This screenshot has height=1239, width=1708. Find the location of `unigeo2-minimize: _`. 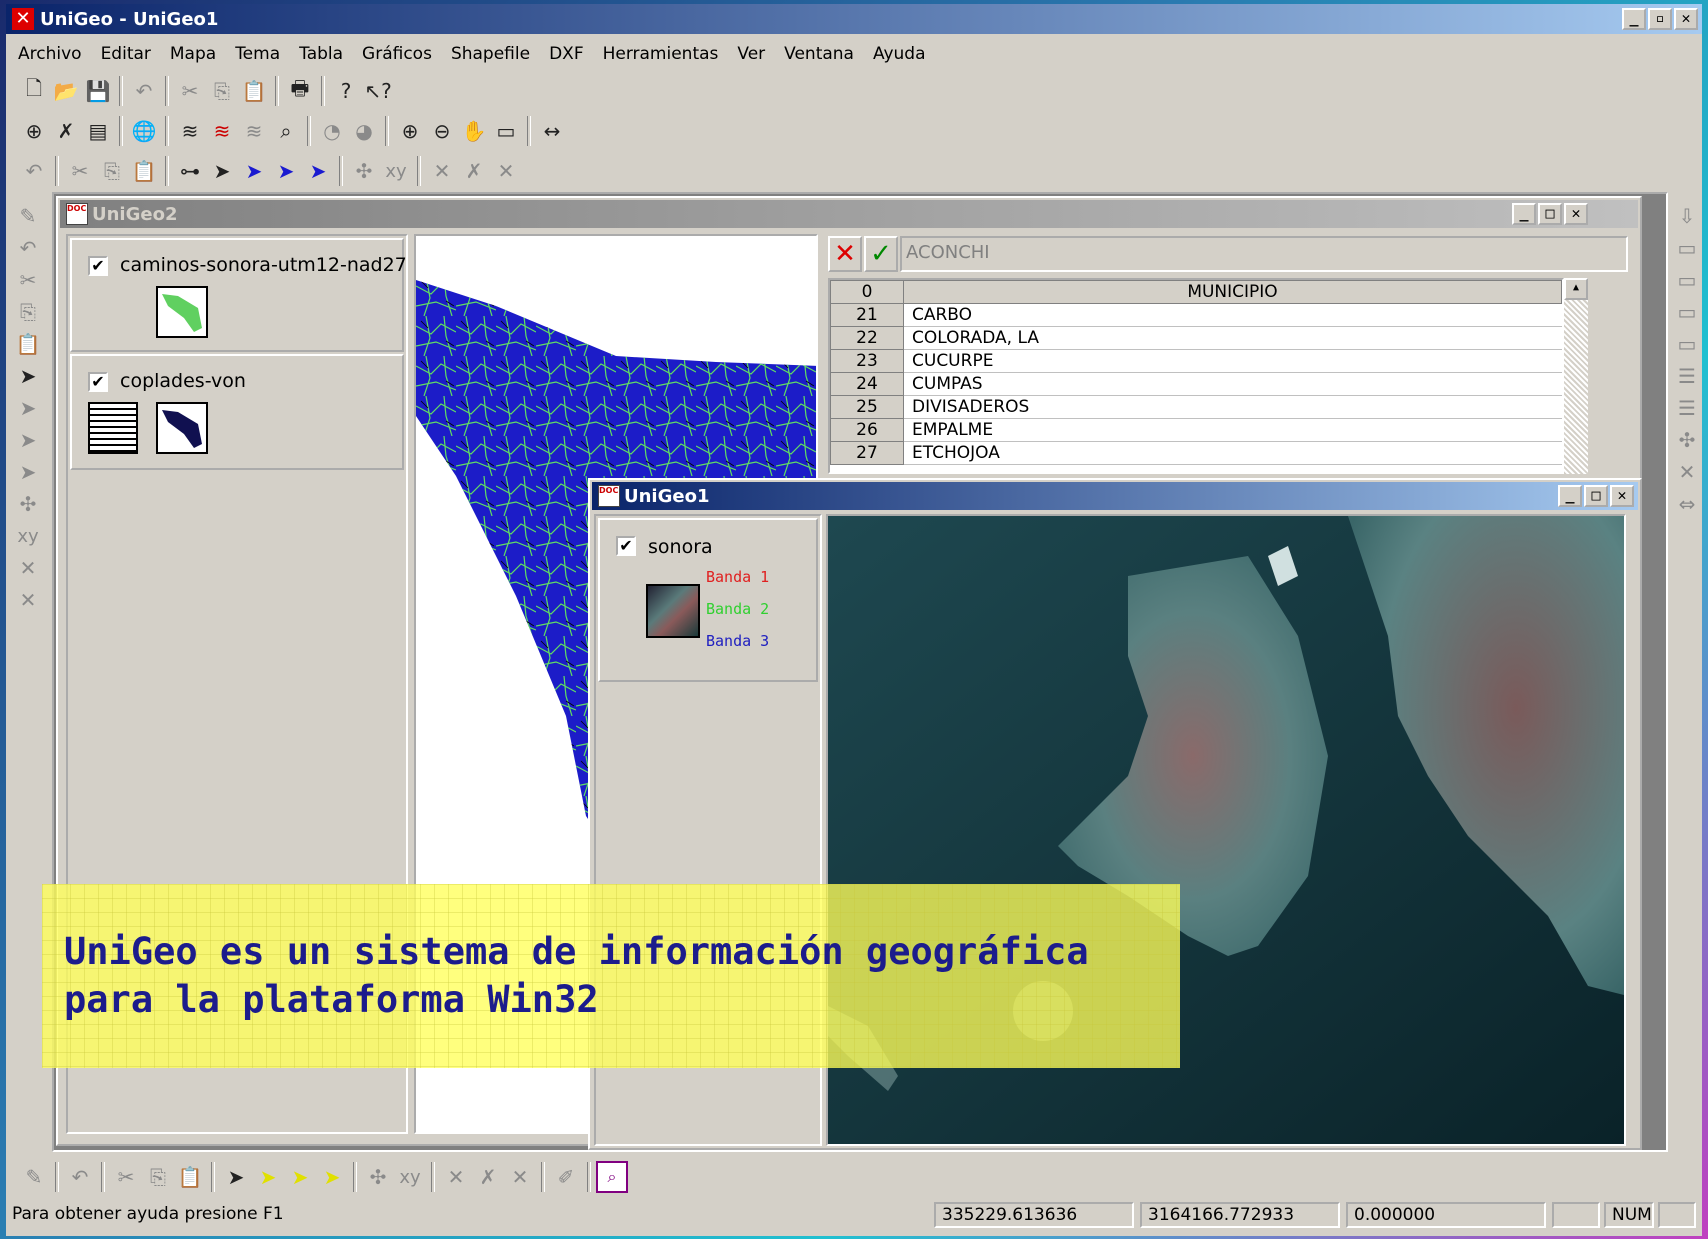

unigeo2-minimize: _ is located at coordinates (1524, 214).